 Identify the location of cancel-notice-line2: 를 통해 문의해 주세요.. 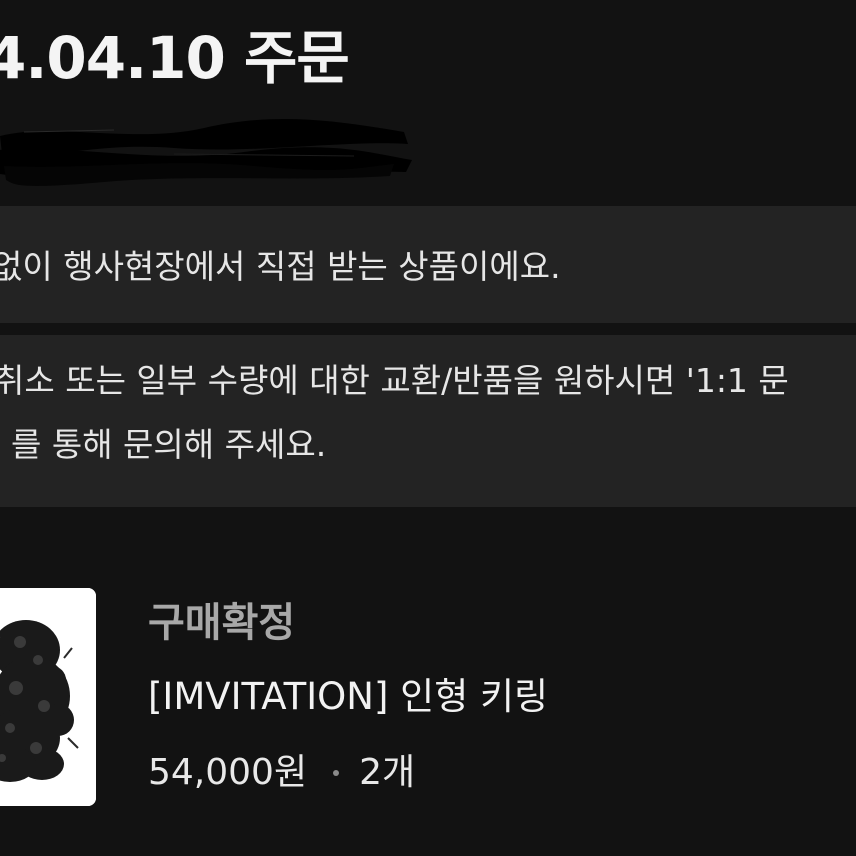
(163, 445).